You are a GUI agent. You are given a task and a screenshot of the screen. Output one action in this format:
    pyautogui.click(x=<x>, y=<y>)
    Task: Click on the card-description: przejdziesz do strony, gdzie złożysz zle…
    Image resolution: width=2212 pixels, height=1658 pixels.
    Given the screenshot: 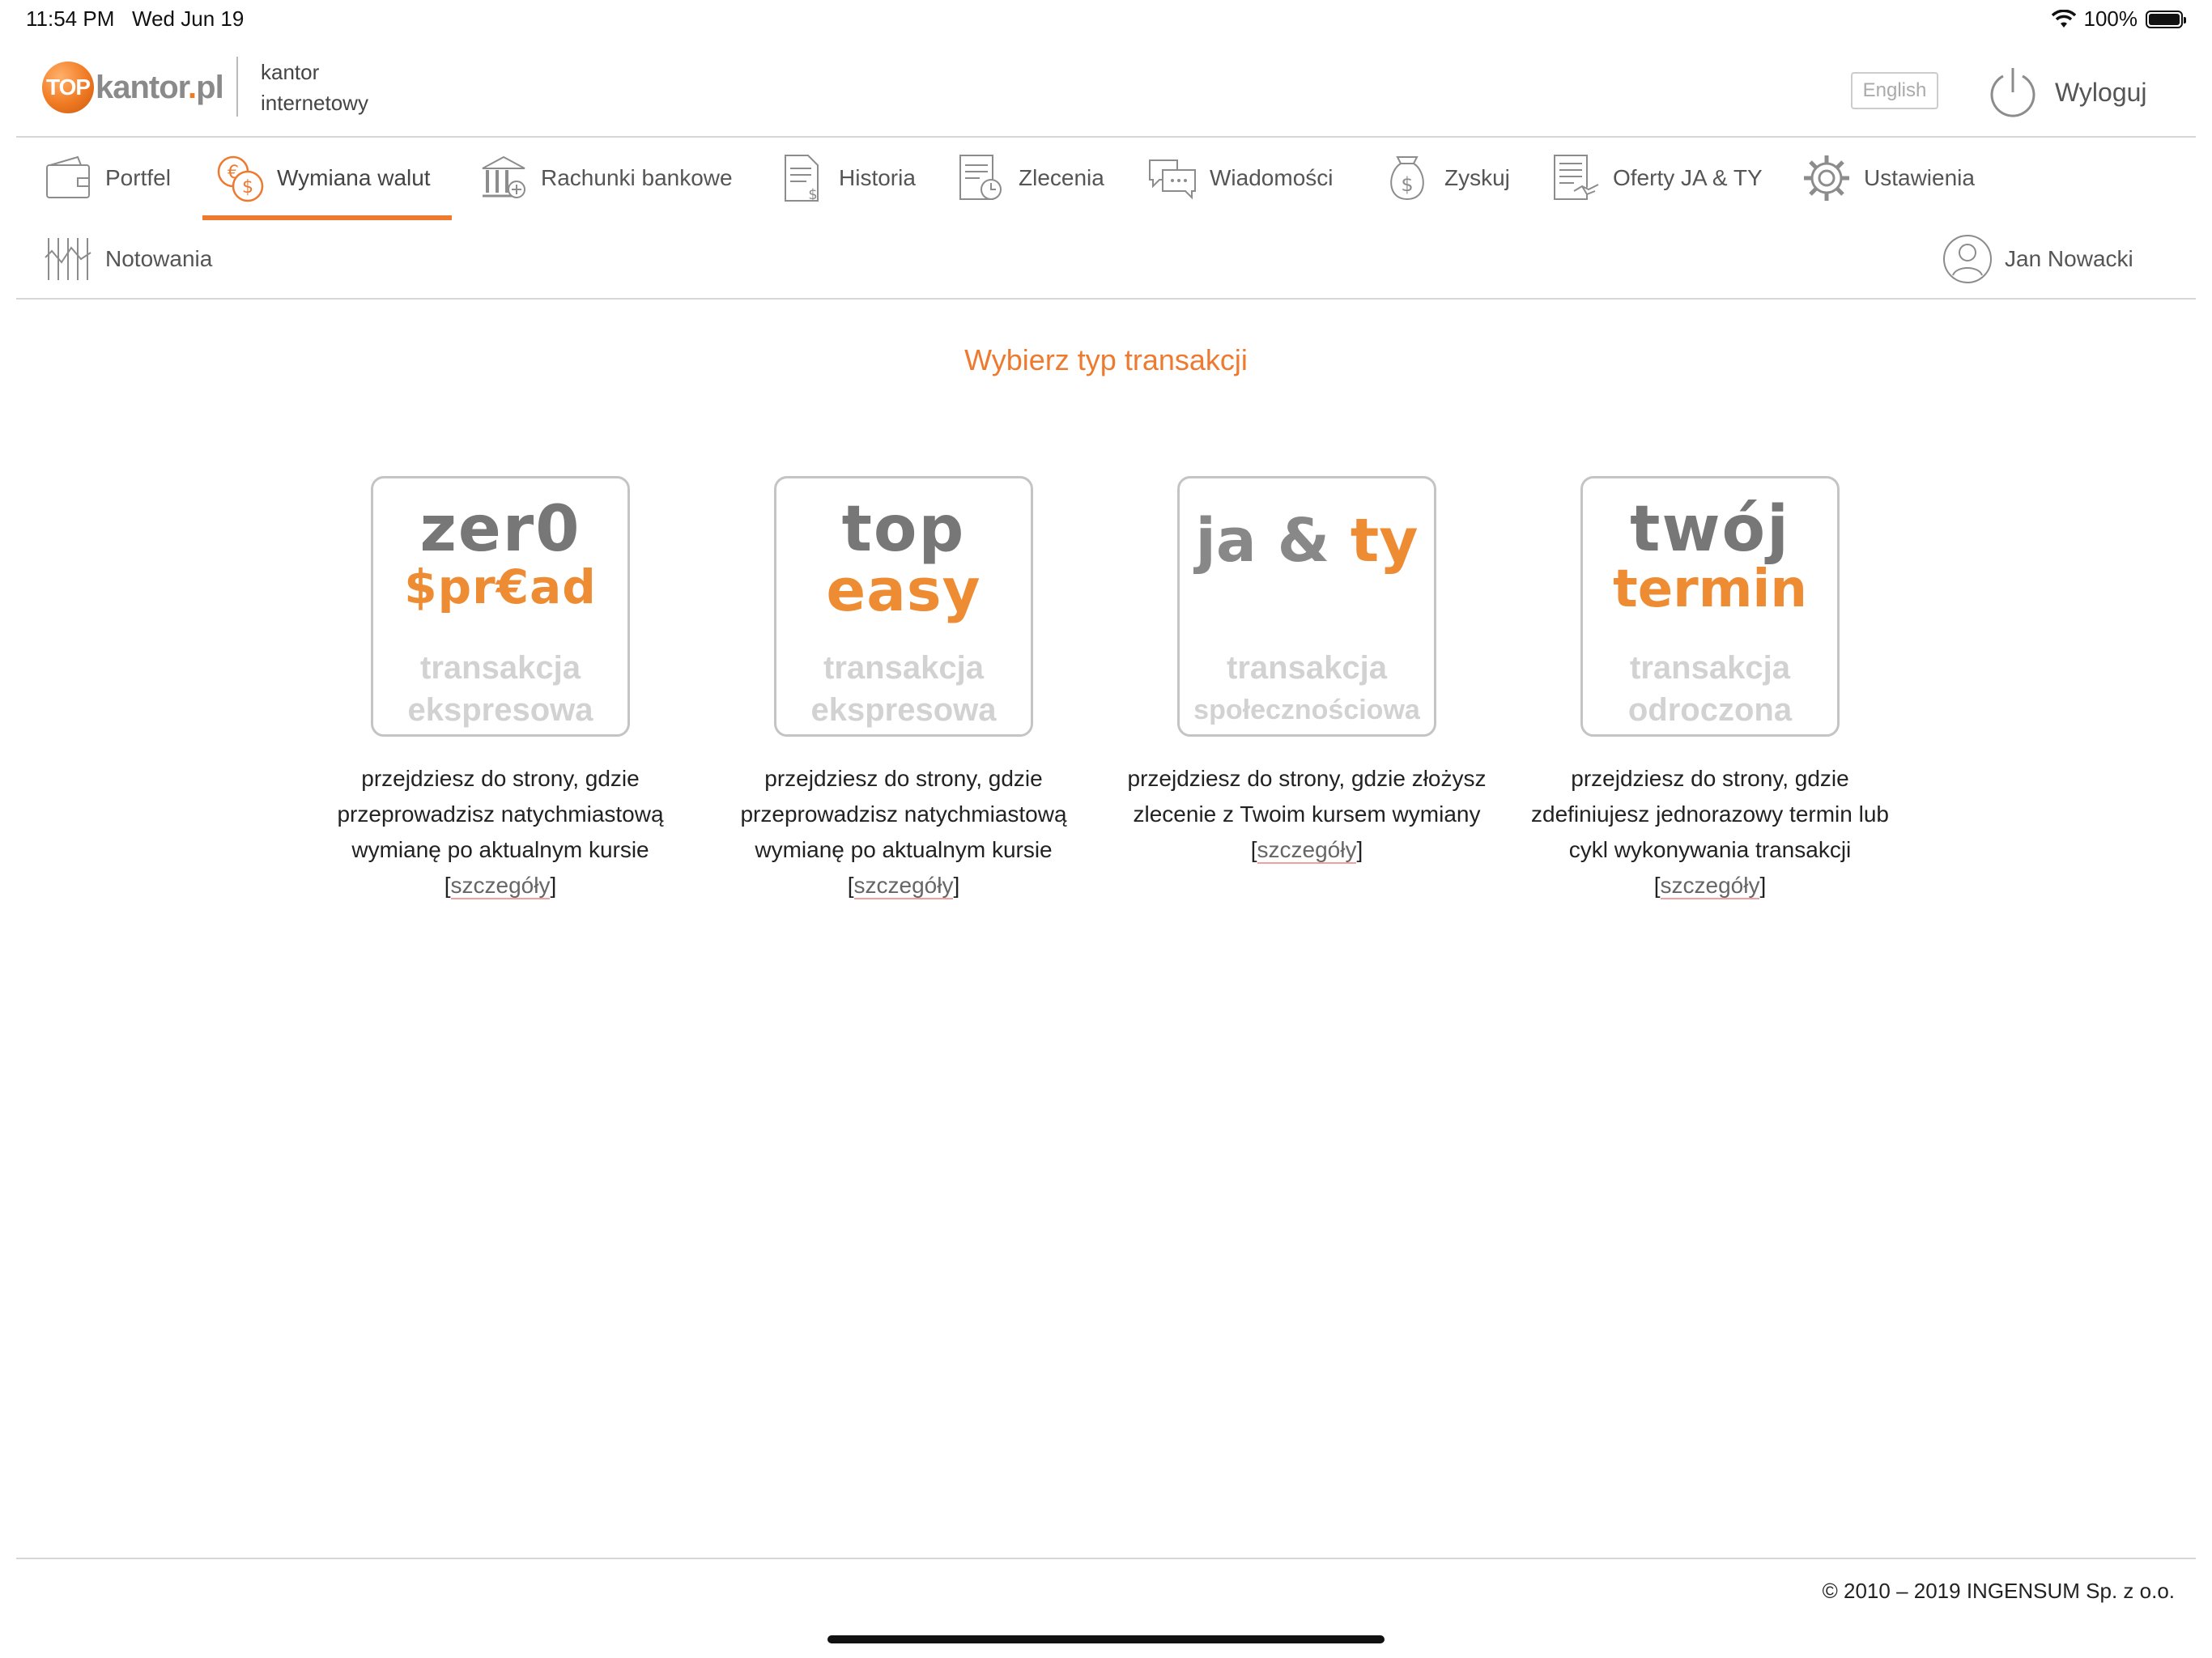 What is the action you would take?
    pyautogui.click(x=1307, y=815)
    